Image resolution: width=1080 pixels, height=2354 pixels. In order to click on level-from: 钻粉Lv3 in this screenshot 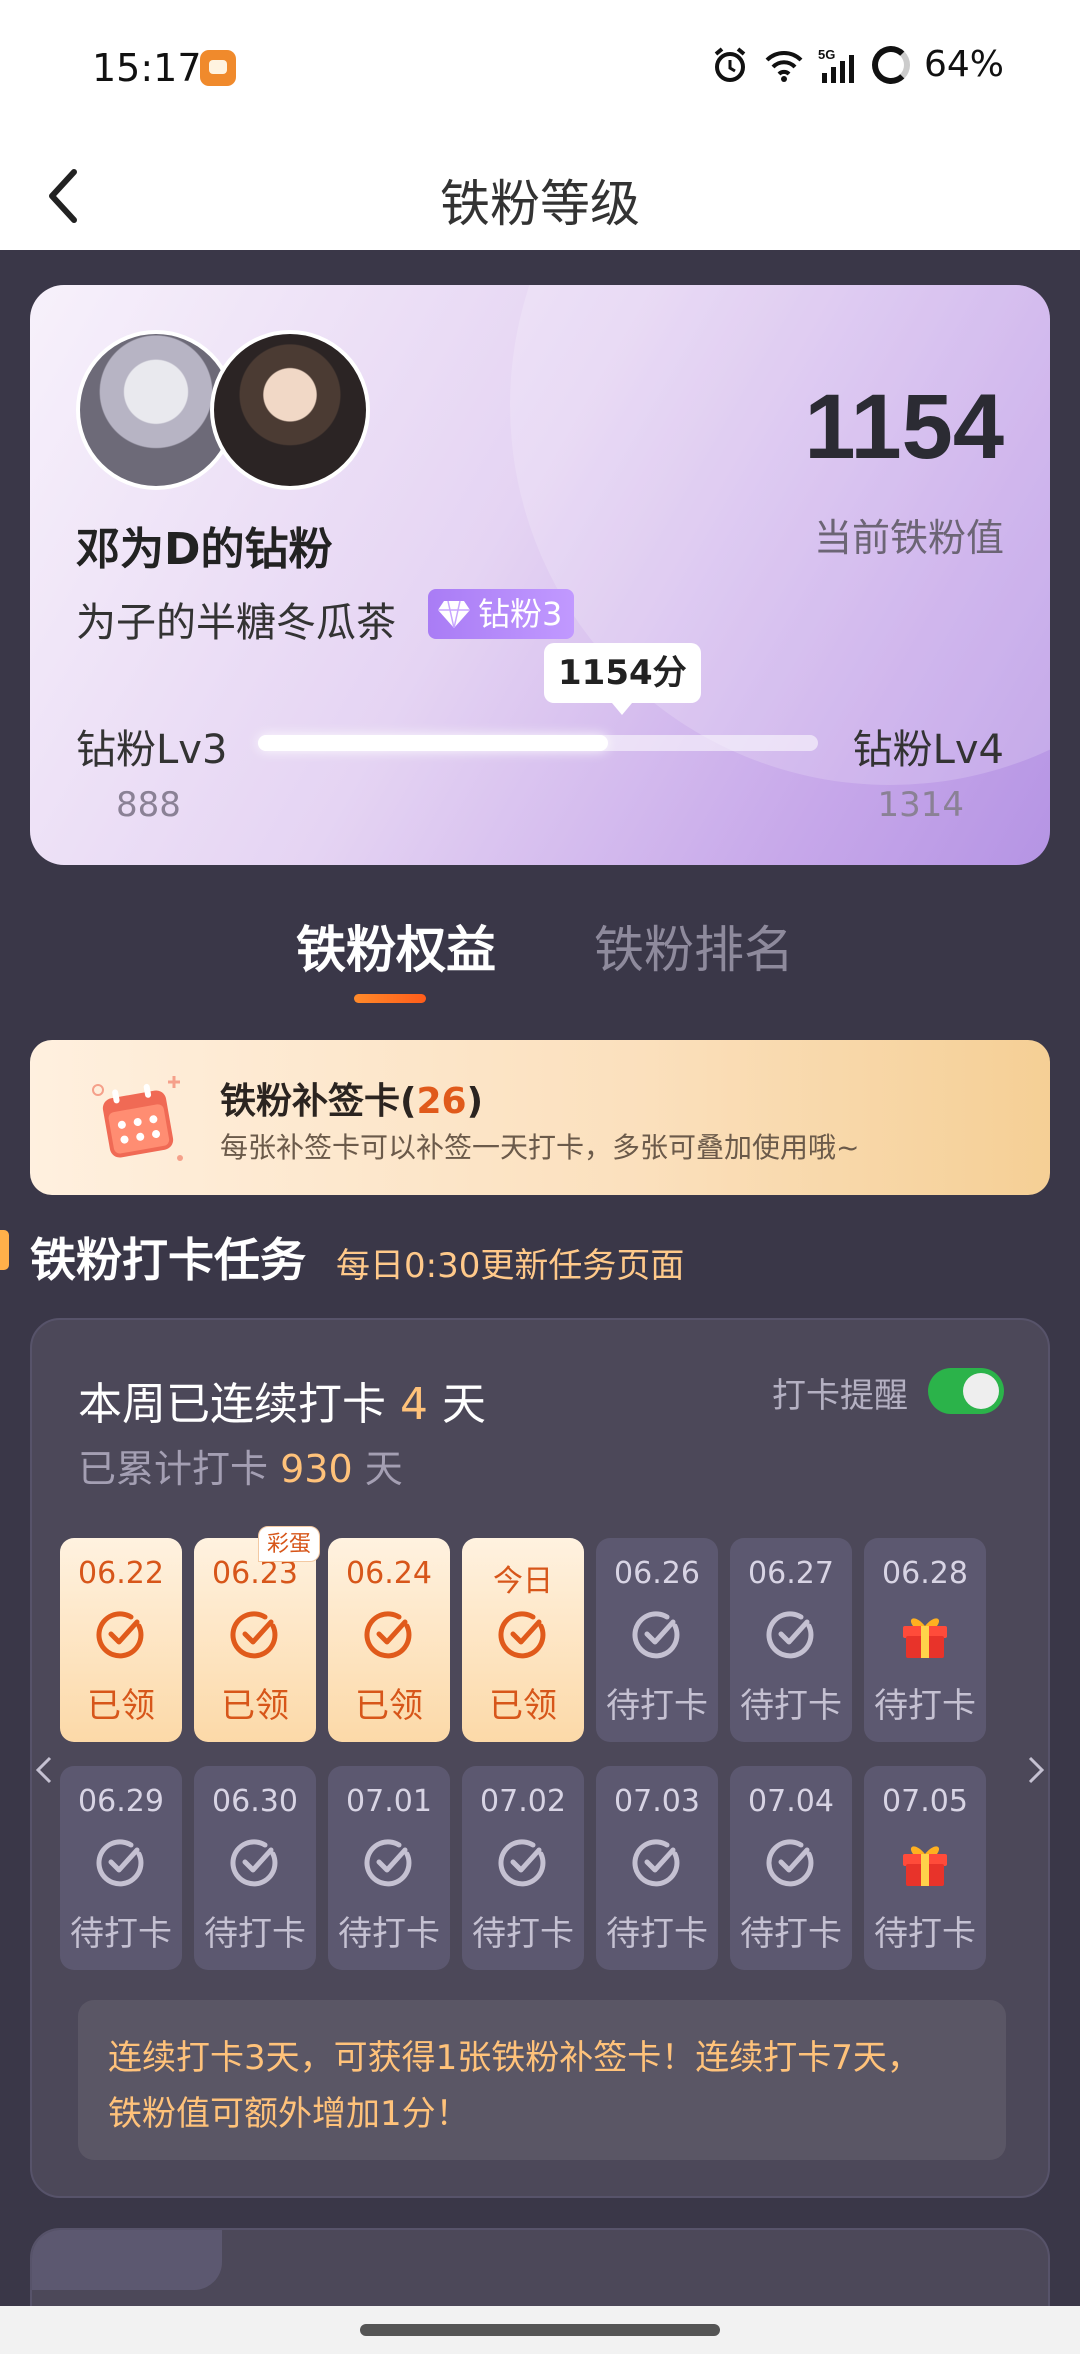, I will do `click(152, 750)`.